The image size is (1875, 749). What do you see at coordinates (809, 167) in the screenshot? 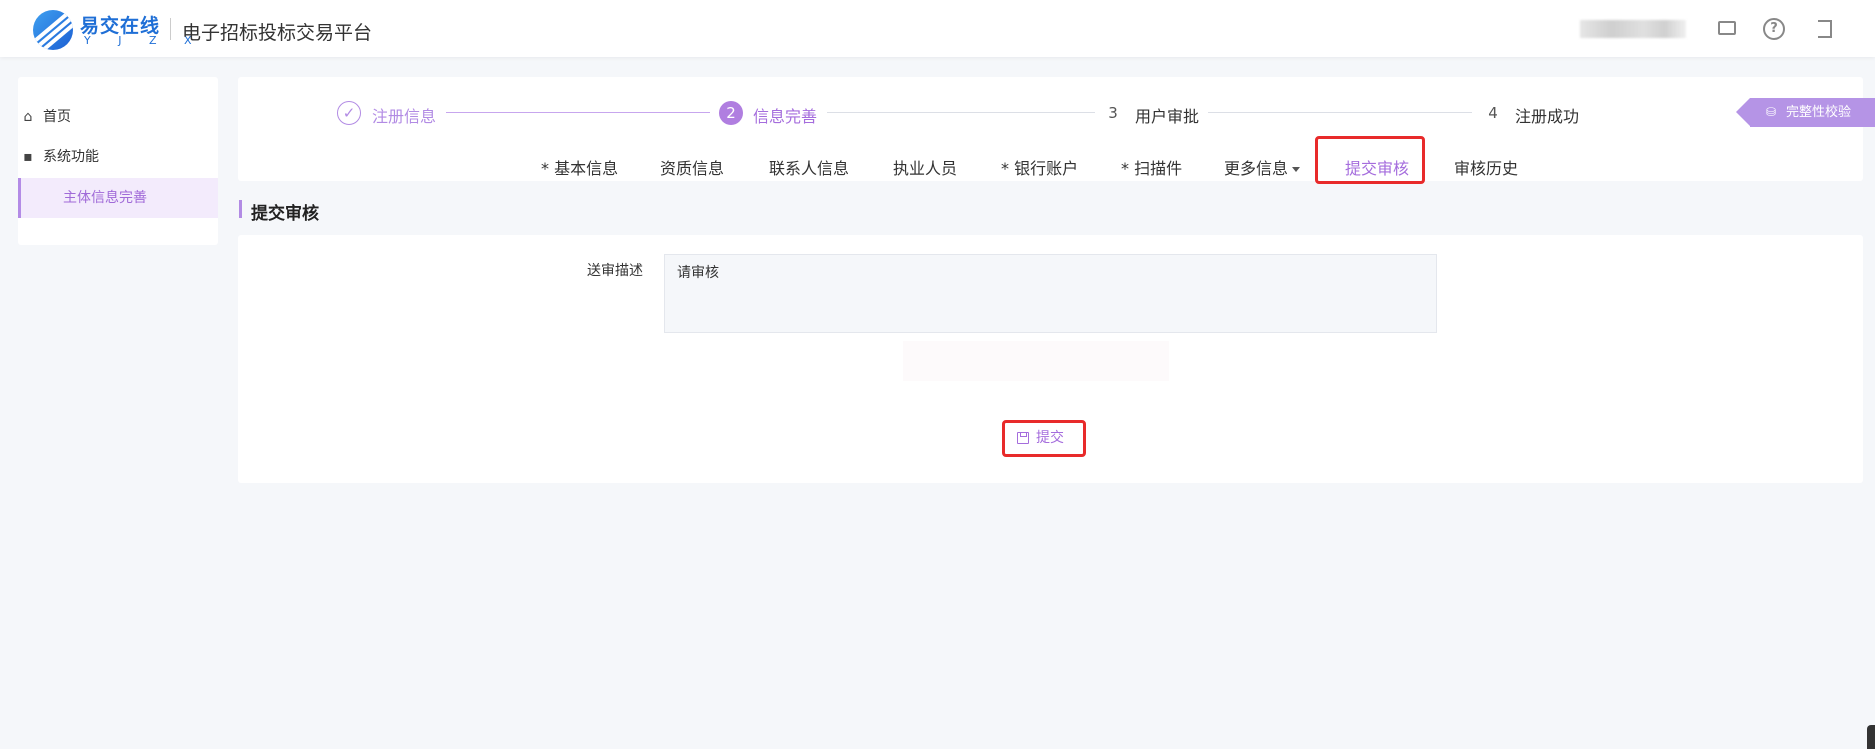
I see `tab-contacts: 联系人信息` at bounding box center [809, 167].